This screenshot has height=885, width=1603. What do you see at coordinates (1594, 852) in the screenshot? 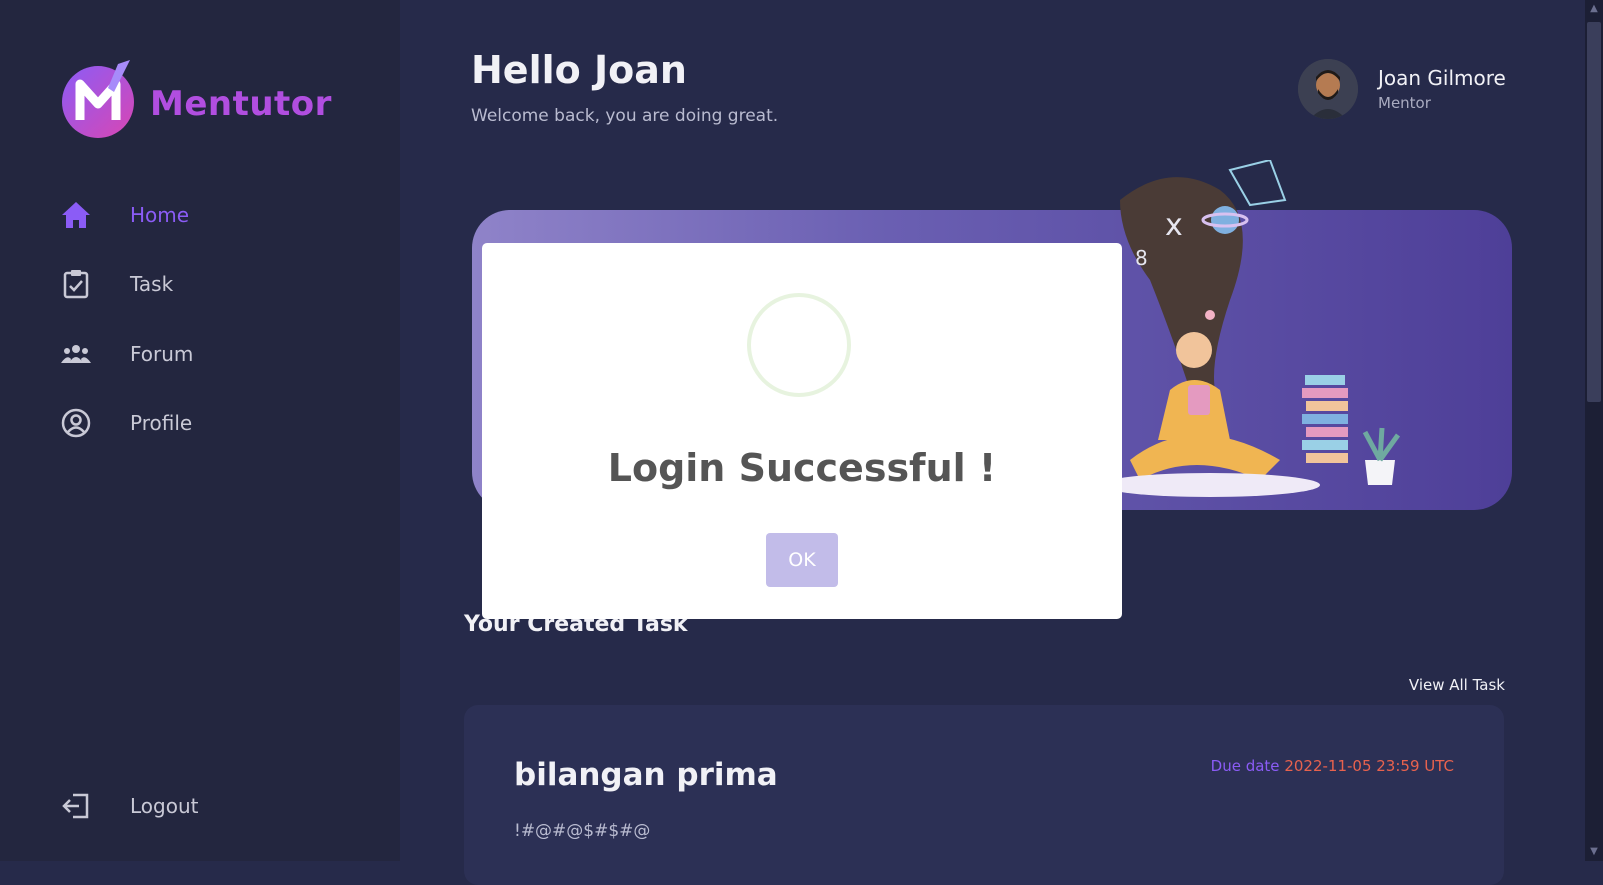
I see `scroll-down-icon: ▼` at bounding box center [1594, 852].